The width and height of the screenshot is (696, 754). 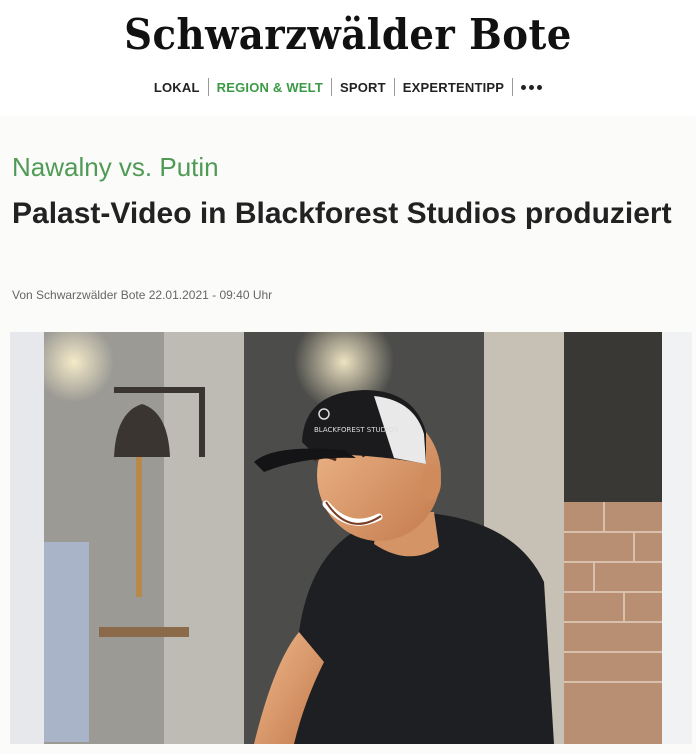 What do you see at coordinates (177, 87) in the screenshot?
I see `nav-item-lokal: LOKAL` at bounding box center [177, 87].